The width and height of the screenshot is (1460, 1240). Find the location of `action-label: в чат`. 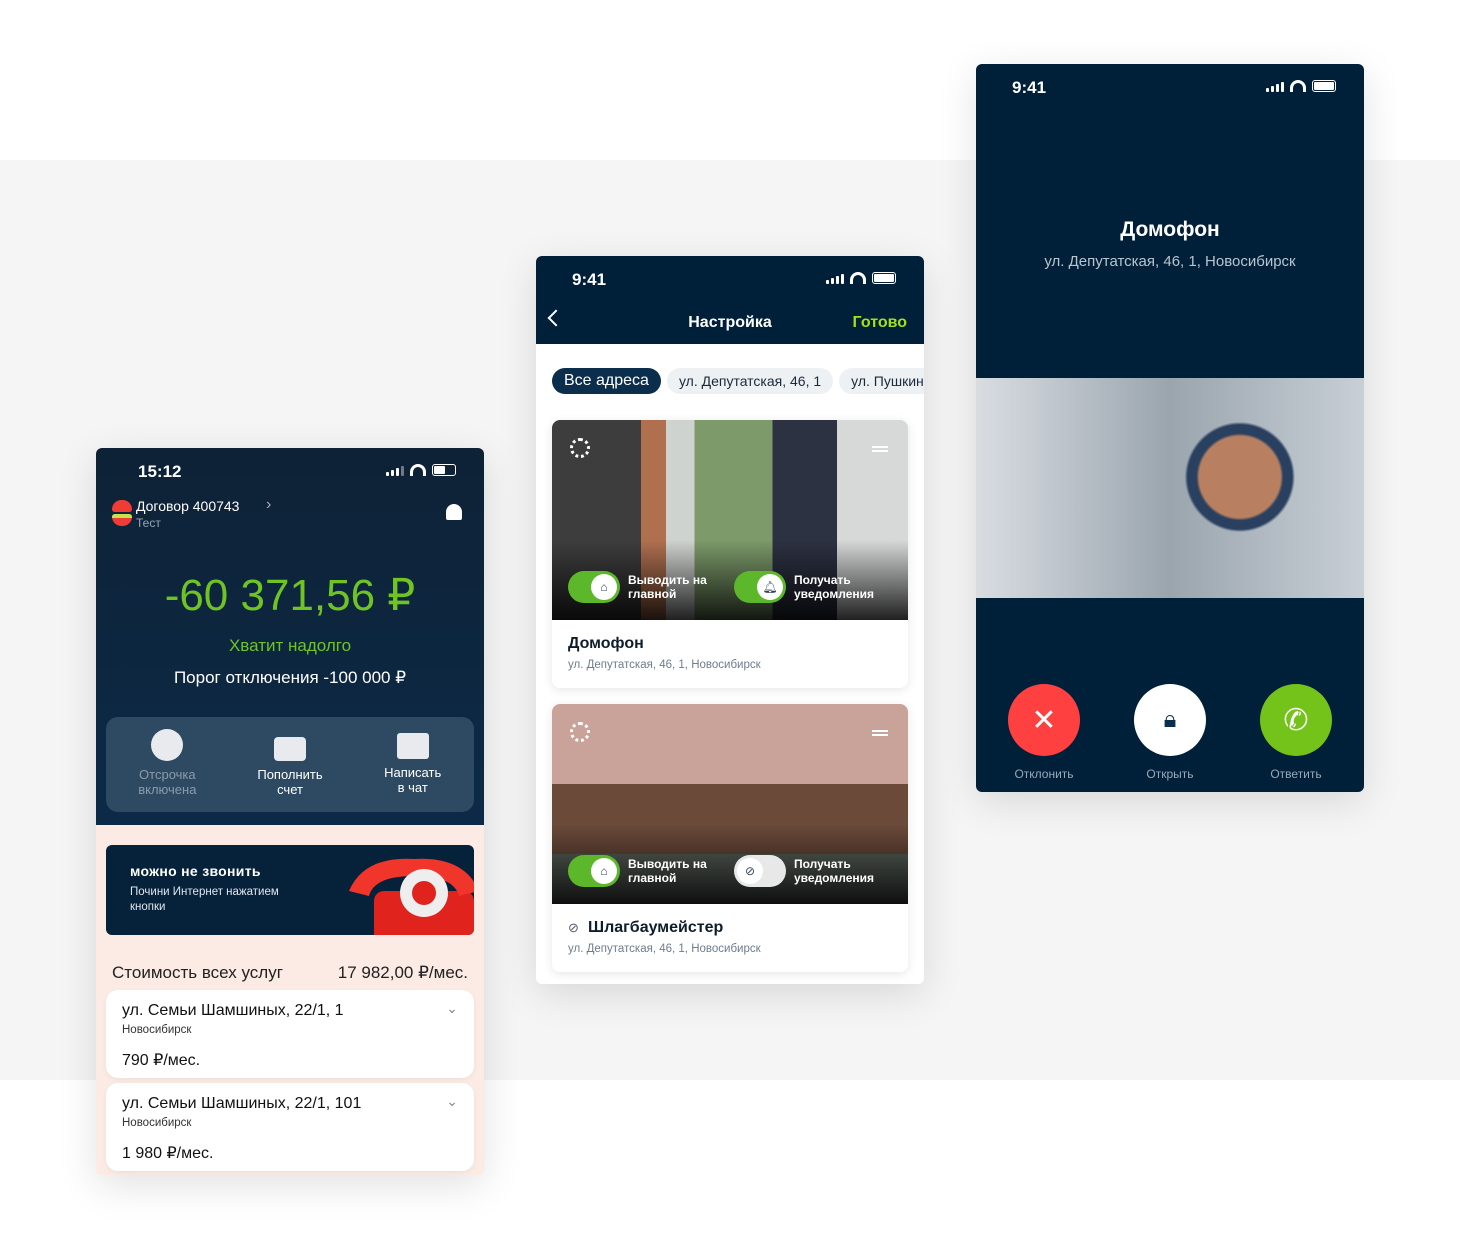

action-label: в чат is located at coordinates (412, 787).